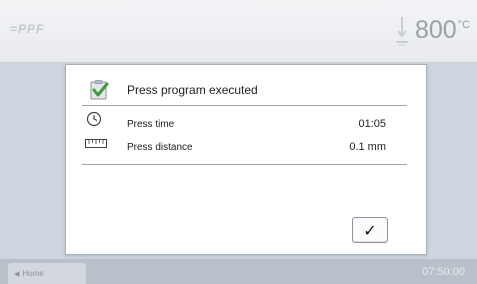 The image size is (477, 284). I want to click on press-time-value: 01:05, so click(372, 124).